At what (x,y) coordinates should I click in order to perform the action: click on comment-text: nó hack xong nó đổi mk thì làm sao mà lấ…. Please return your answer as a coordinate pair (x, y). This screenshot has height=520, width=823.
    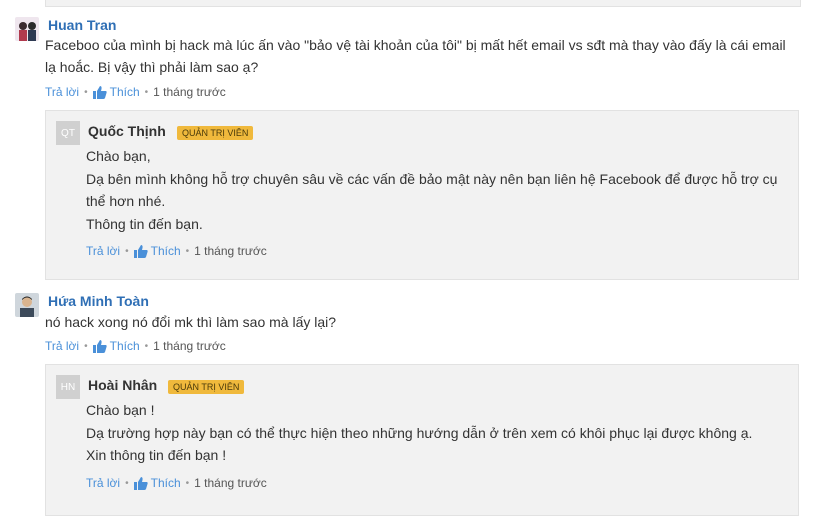
    Looking at the image, I should click on (420, 322).